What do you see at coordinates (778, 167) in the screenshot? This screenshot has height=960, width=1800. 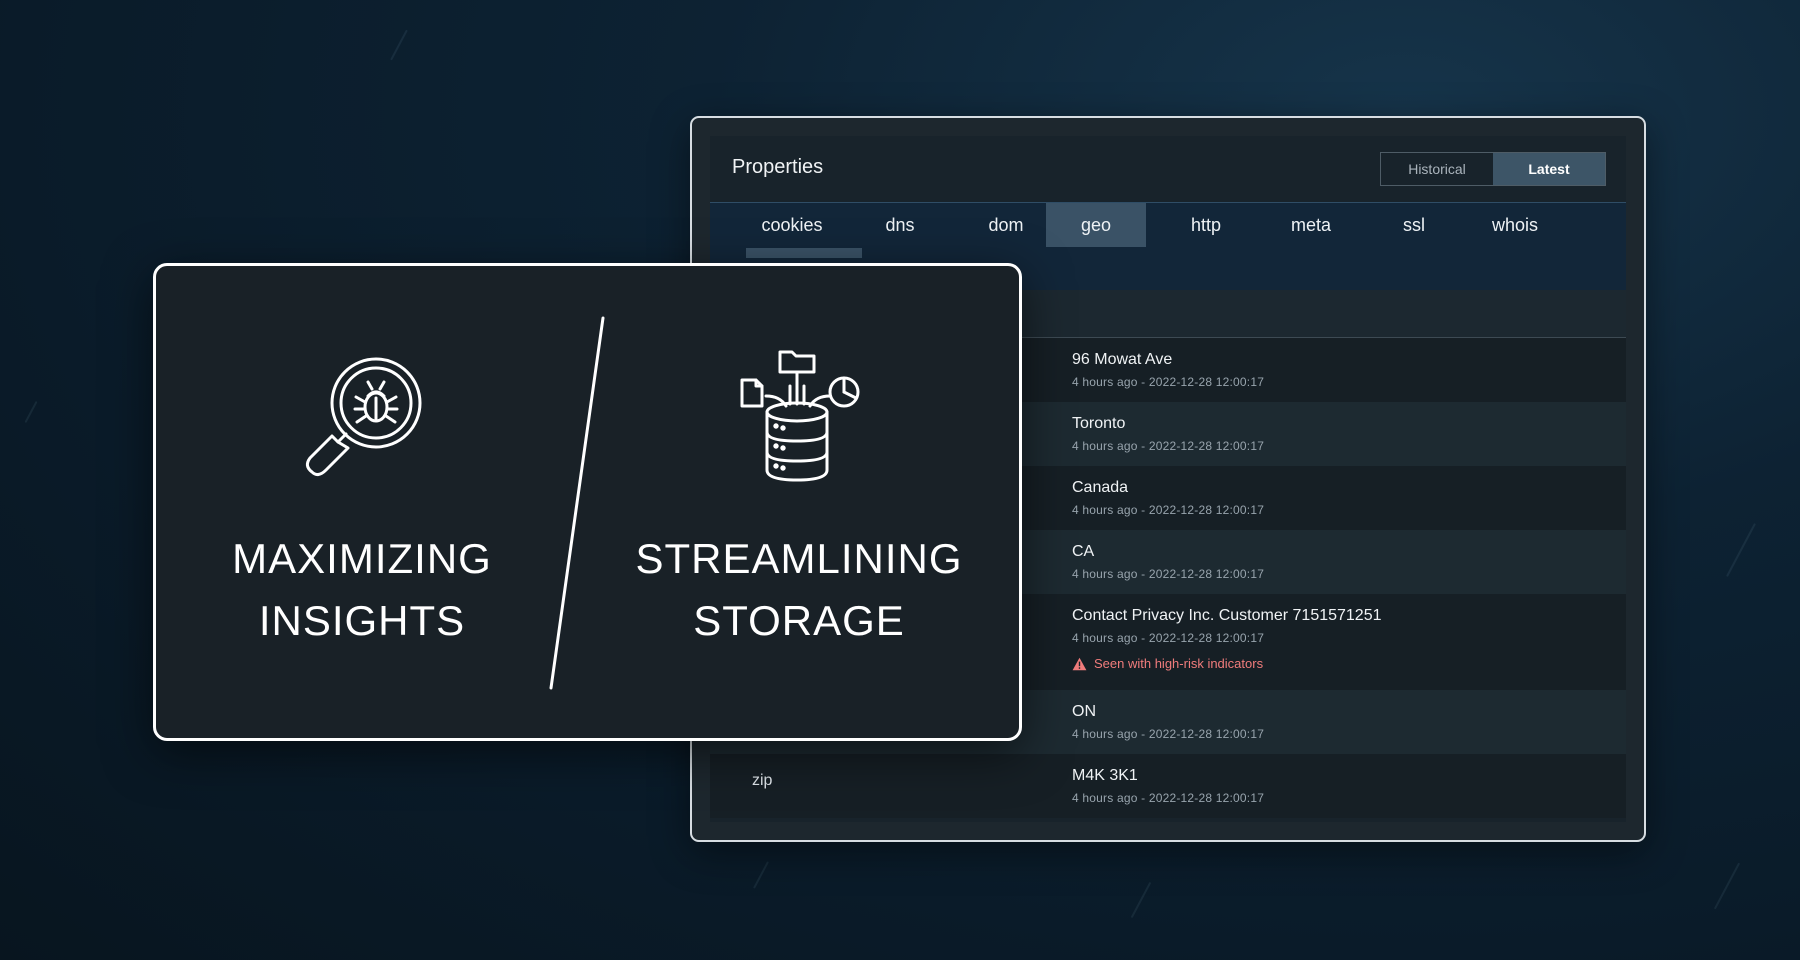 I see `panel-title: Properties` at bounding box center [778, 167].